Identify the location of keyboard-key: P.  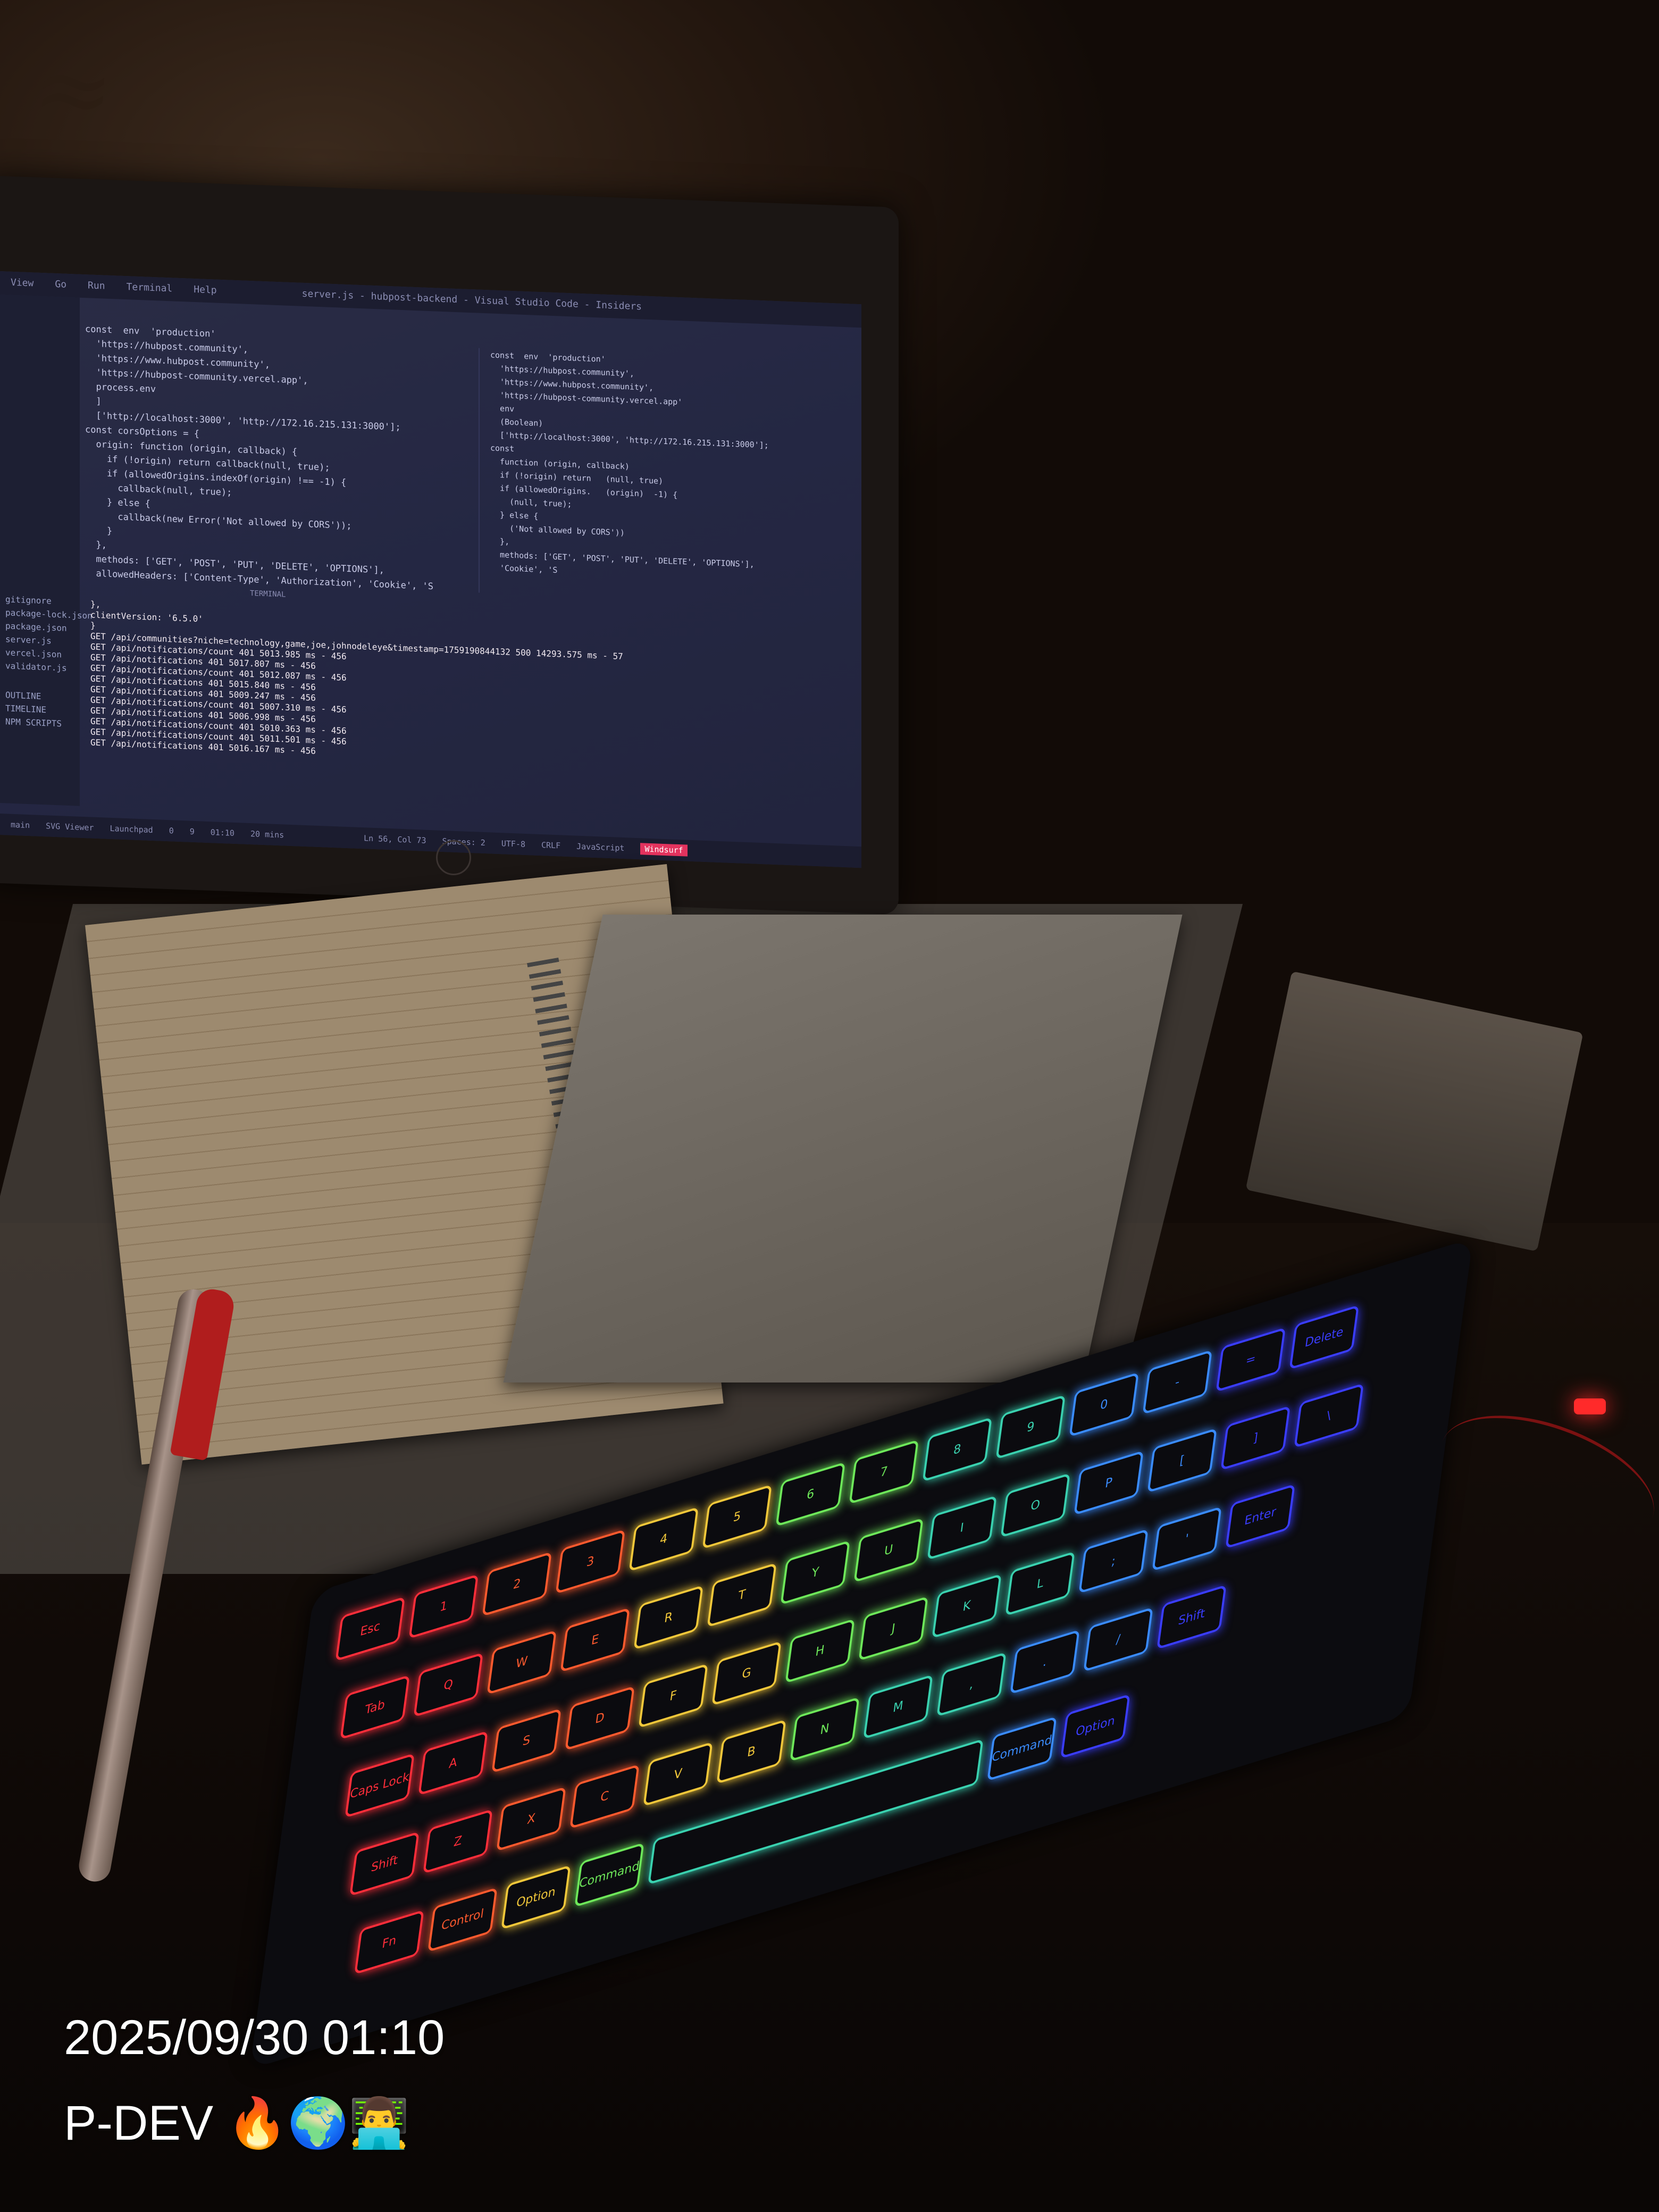
(1109, 1482).